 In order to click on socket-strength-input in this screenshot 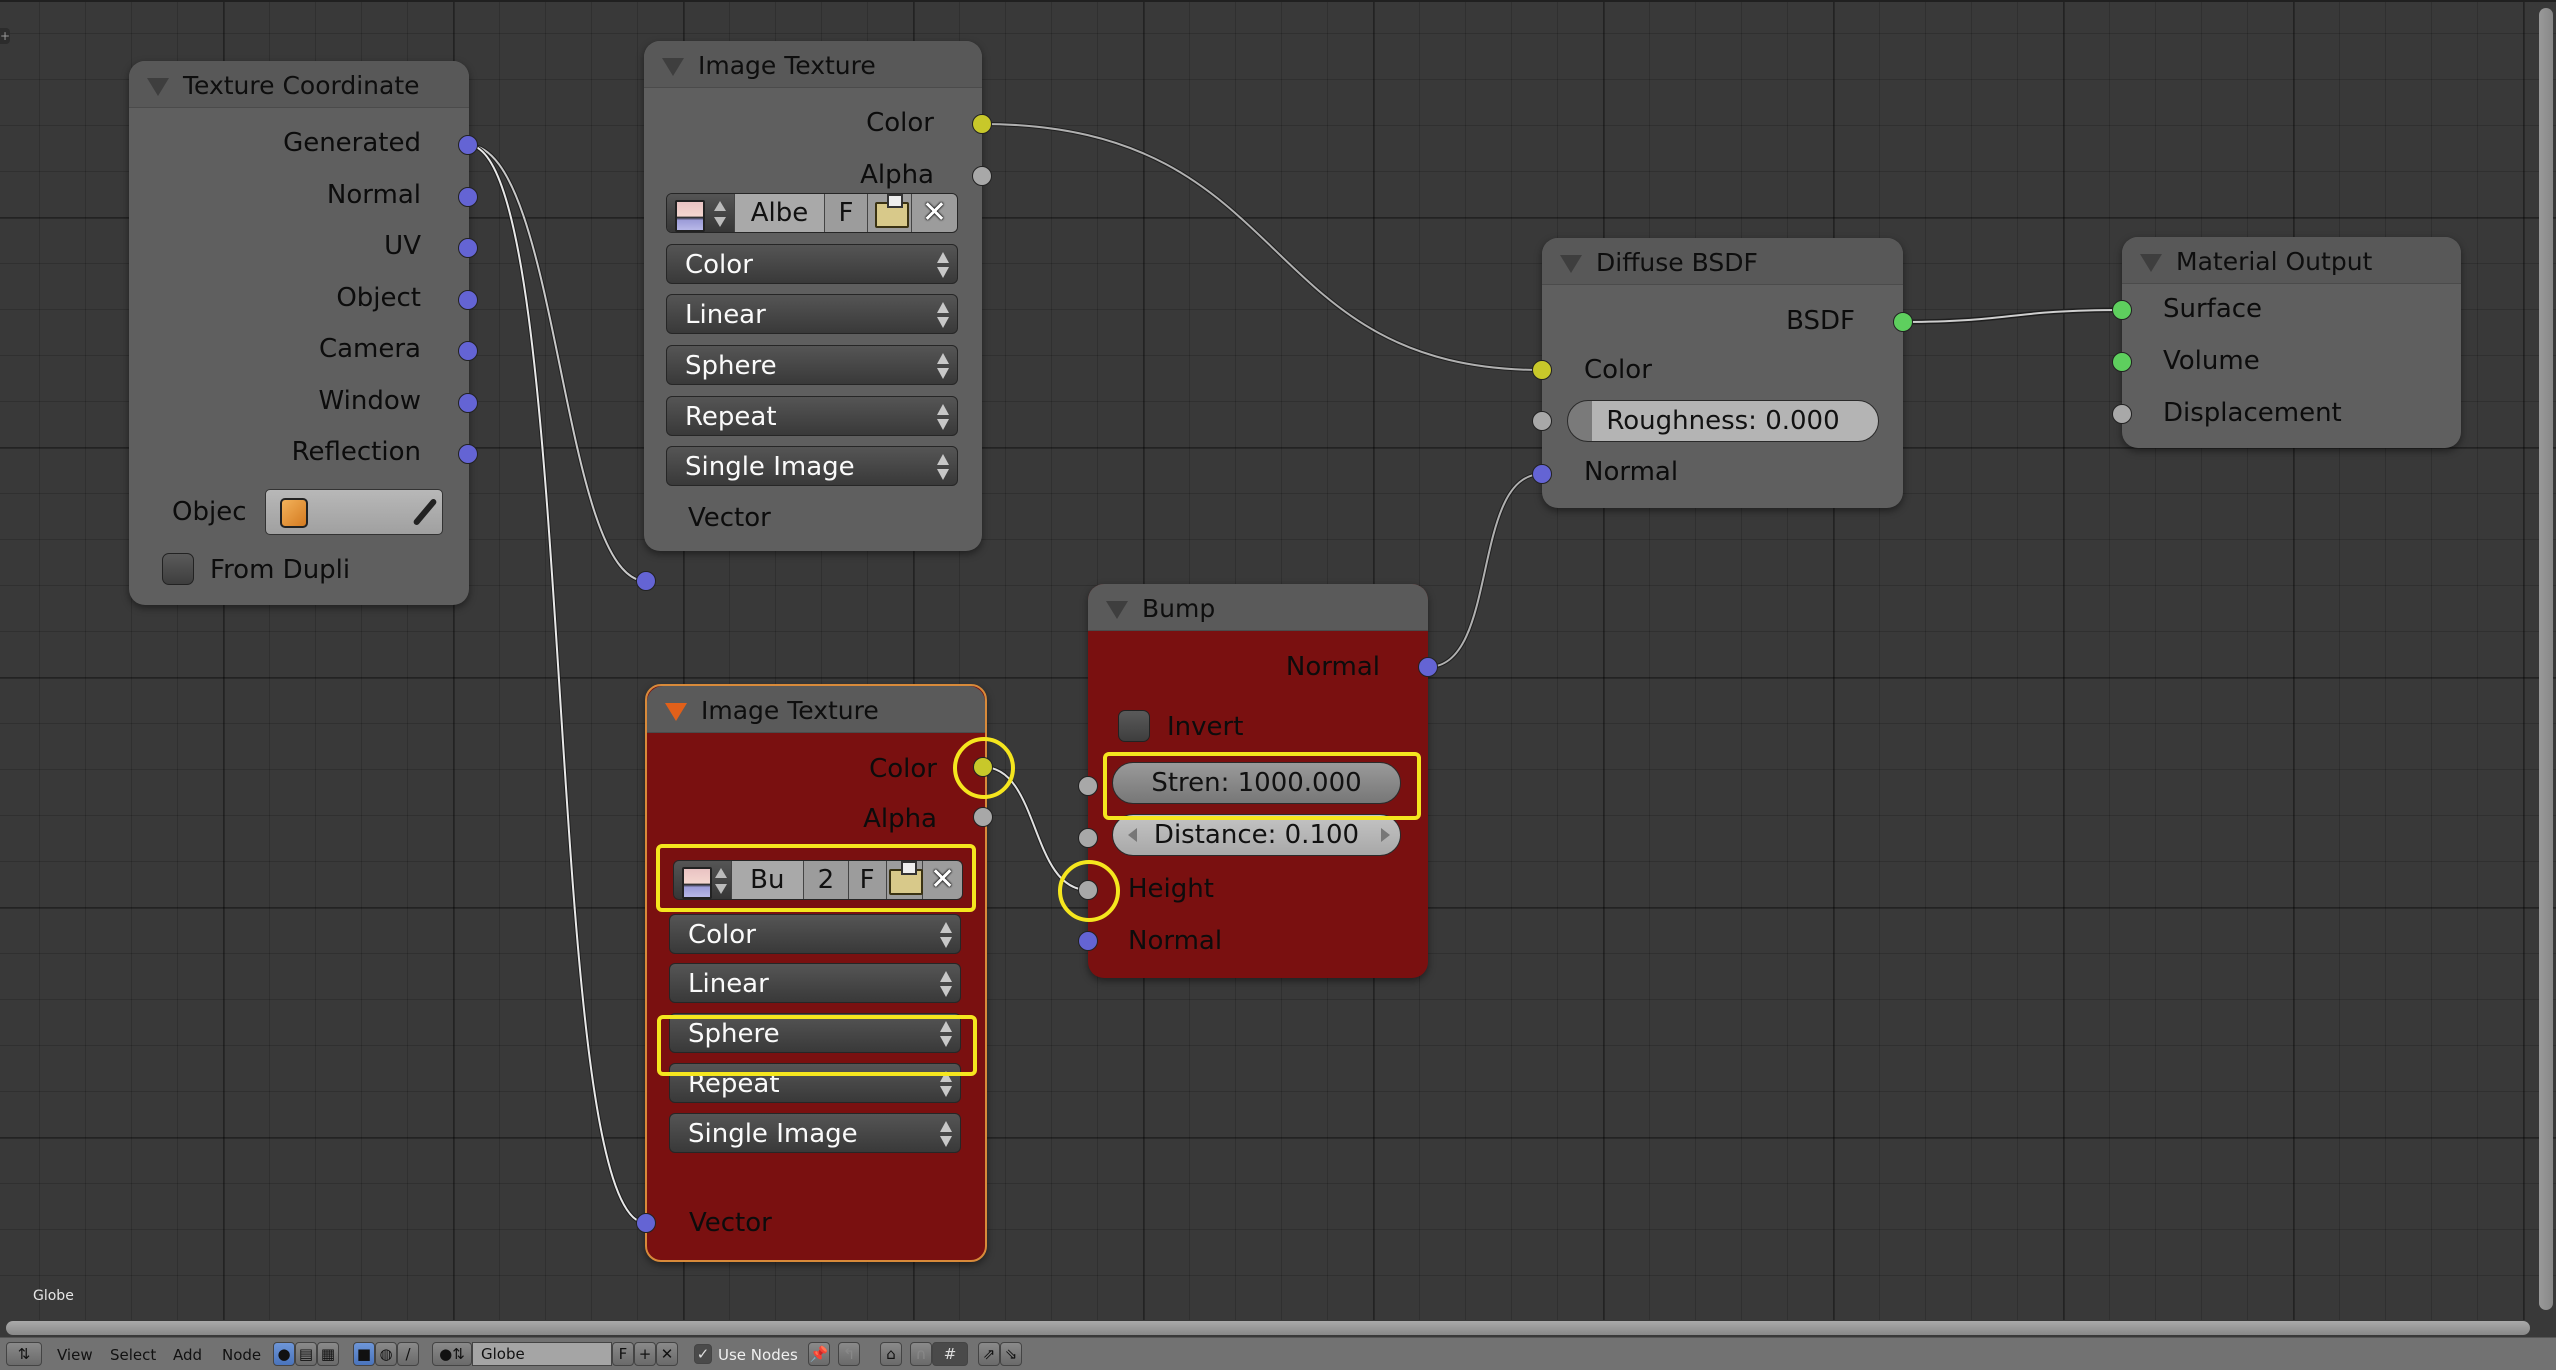, I will do `click(1088, 786)`.